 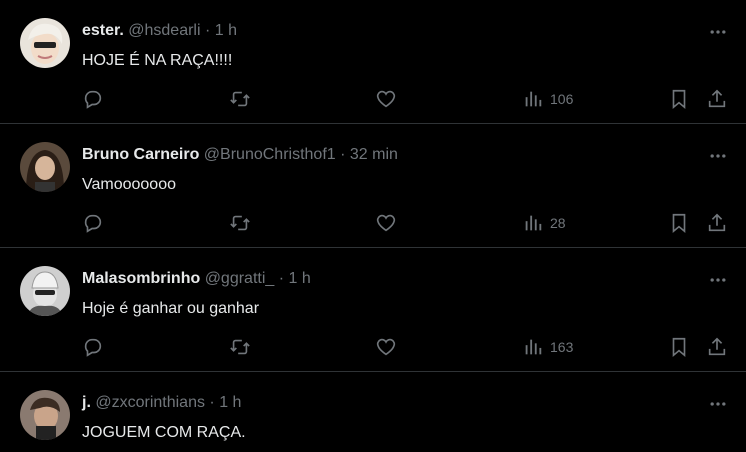 I want to click on action-bar: 163, so click(x=373, y=347).